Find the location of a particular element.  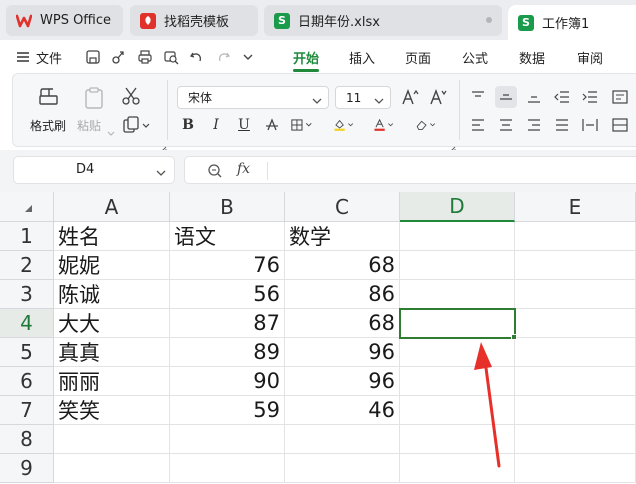

cell-b2: 76 is located at coordinates (227, 265).